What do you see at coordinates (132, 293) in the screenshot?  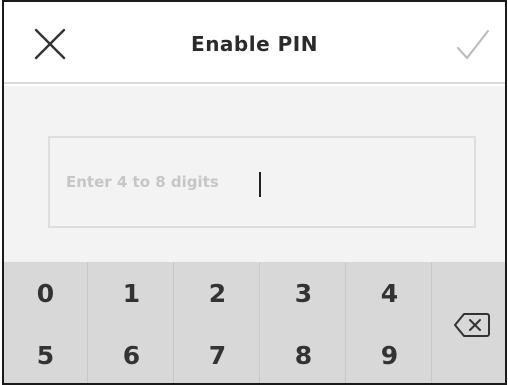 I see `key-1: 1` at bounding box center [132, 293].